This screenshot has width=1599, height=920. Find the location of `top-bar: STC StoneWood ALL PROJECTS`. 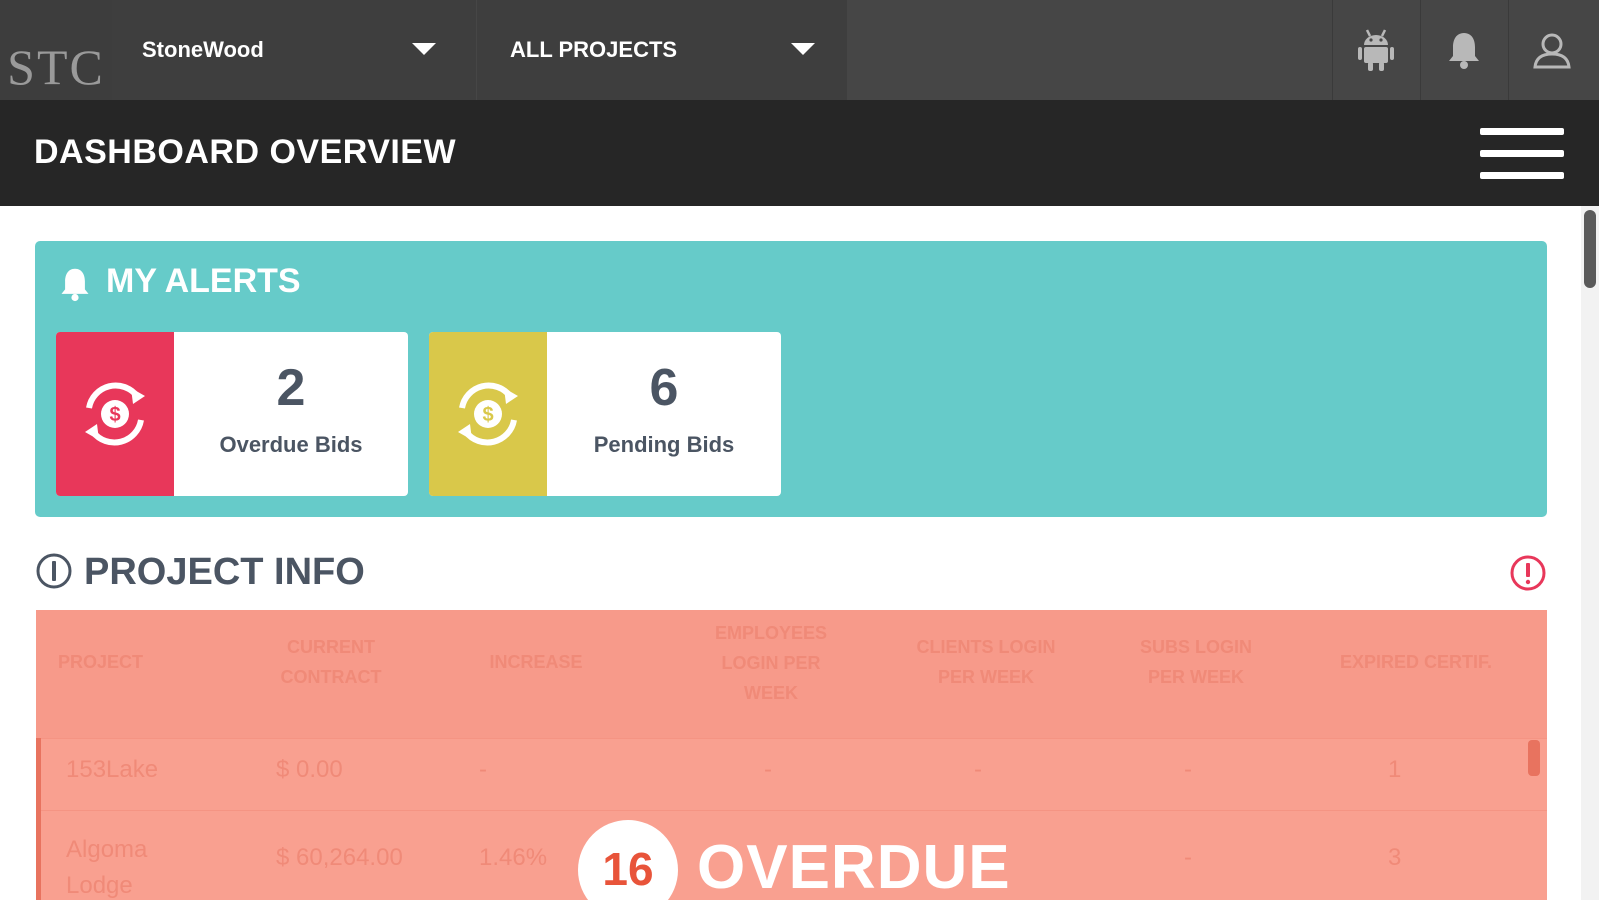

top-bar: STC StoneWood ALL PROJECTS is located at coordinates (799, 50).